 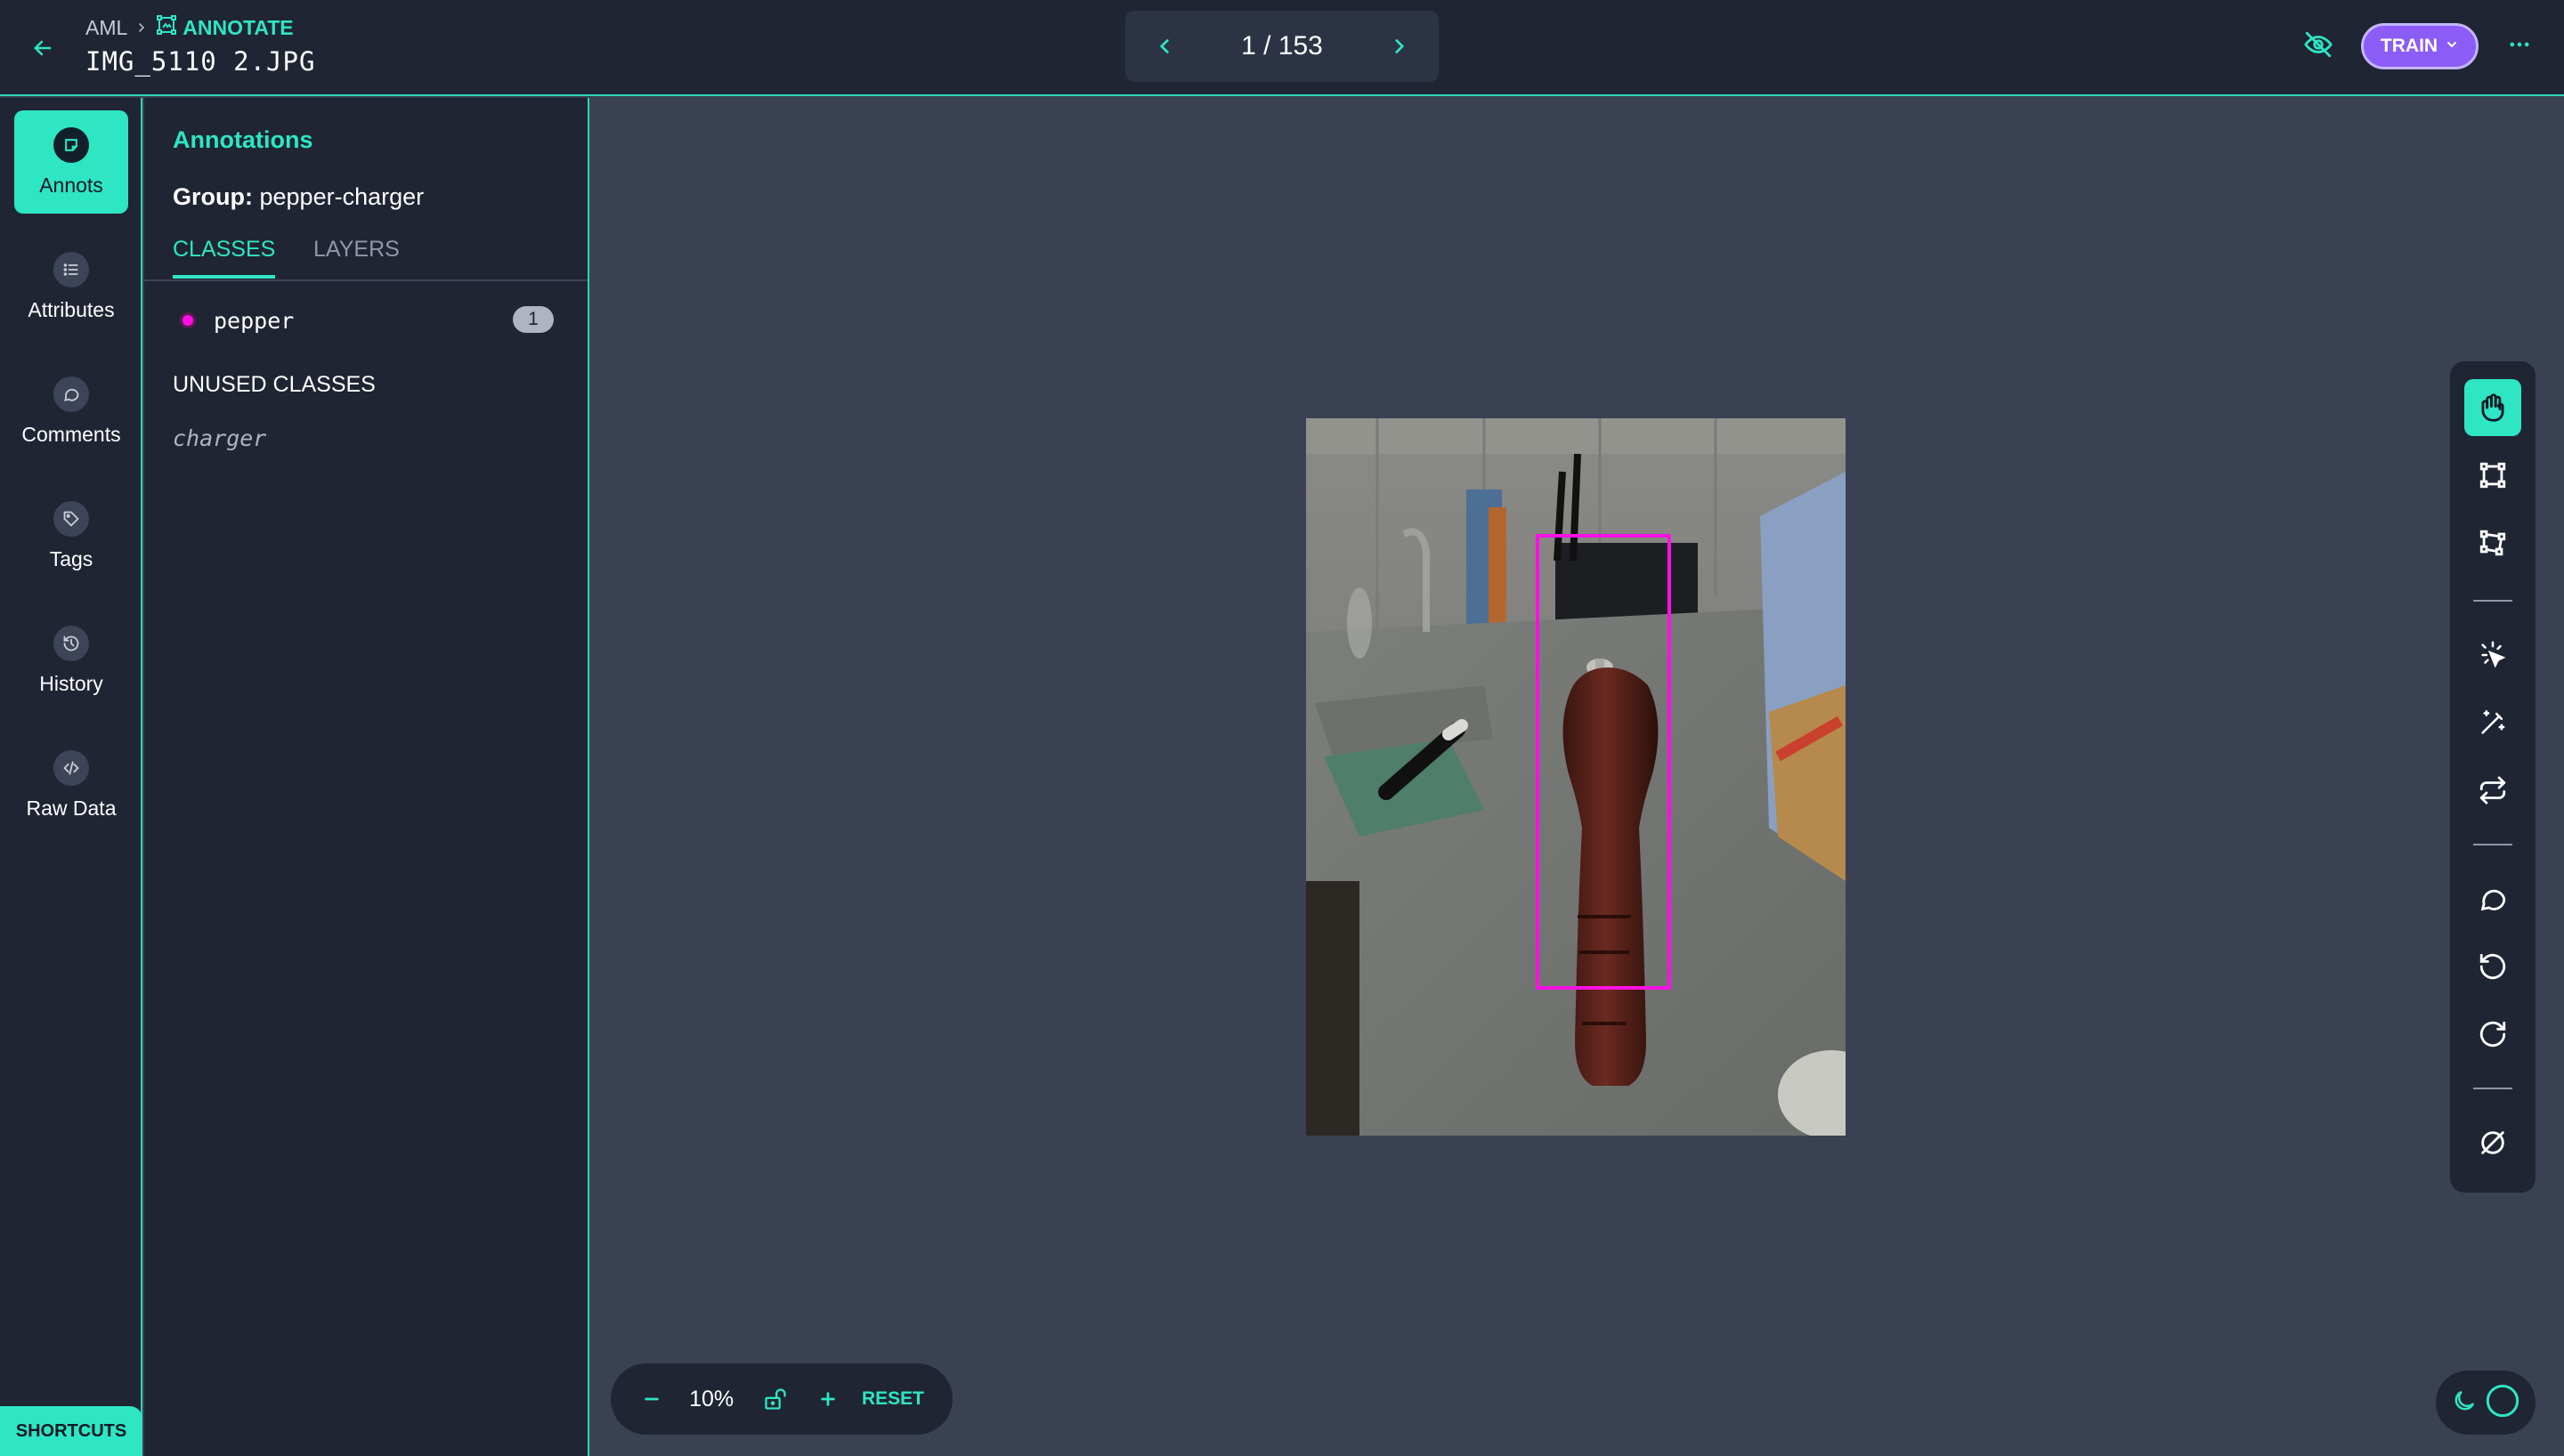 What do you see at coordinates (2492, 790) in the screenshot?
I see `swap-icon` at bounding box center [2492, 790].